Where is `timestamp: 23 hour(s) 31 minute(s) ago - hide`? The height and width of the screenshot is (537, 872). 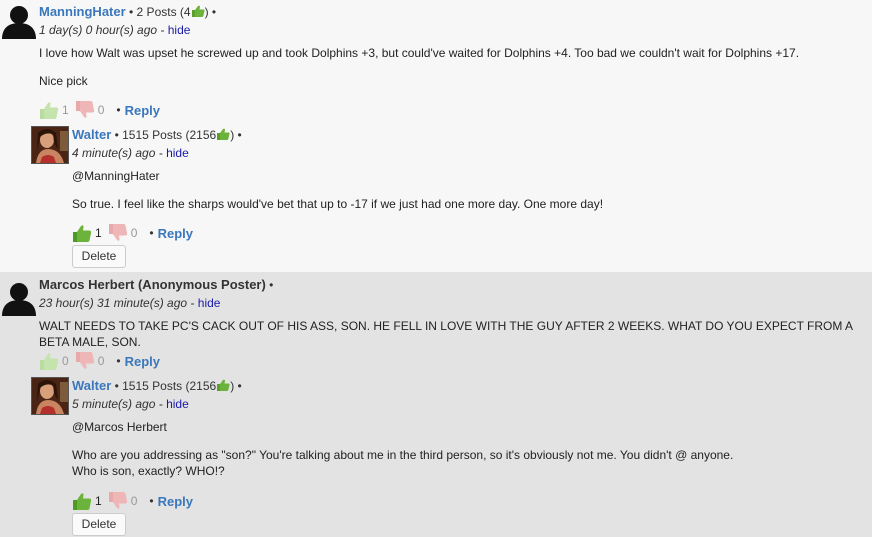
timestamp: 23 hour(s) 31 minute(s) ago - hide is located at coordinates (129, 303).